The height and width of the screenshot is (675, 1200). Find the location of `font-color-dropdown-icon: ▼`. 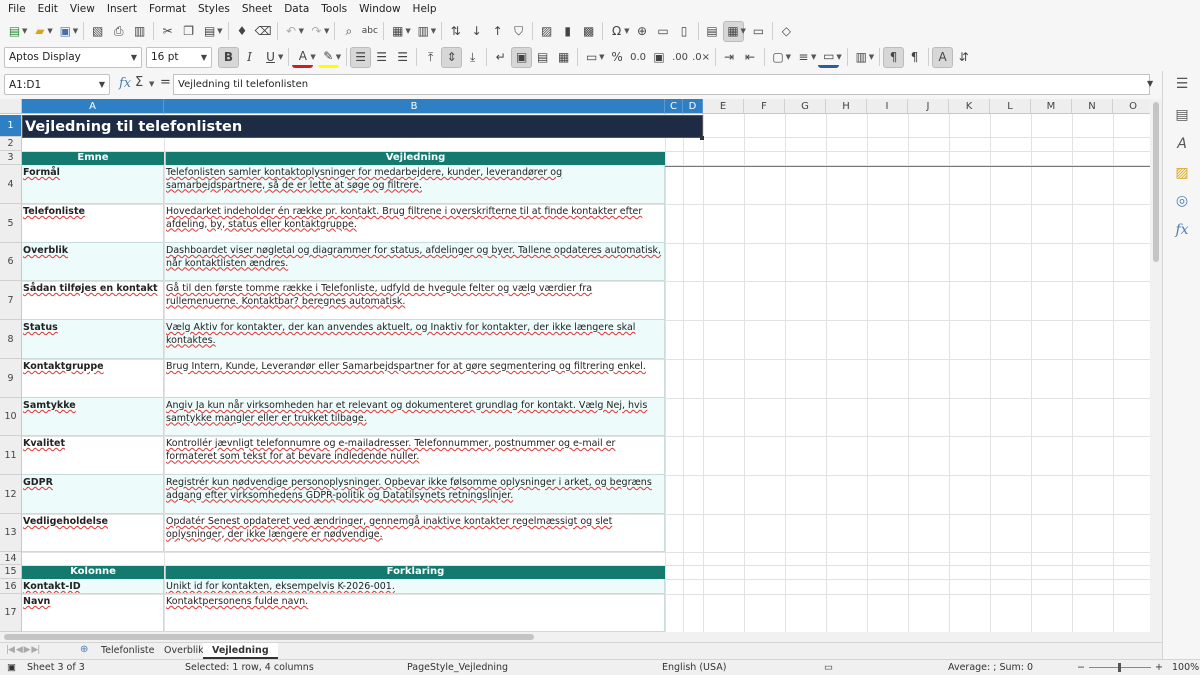

font-color-dropdown-icon: ▼ is located at coordinates (312, 57).